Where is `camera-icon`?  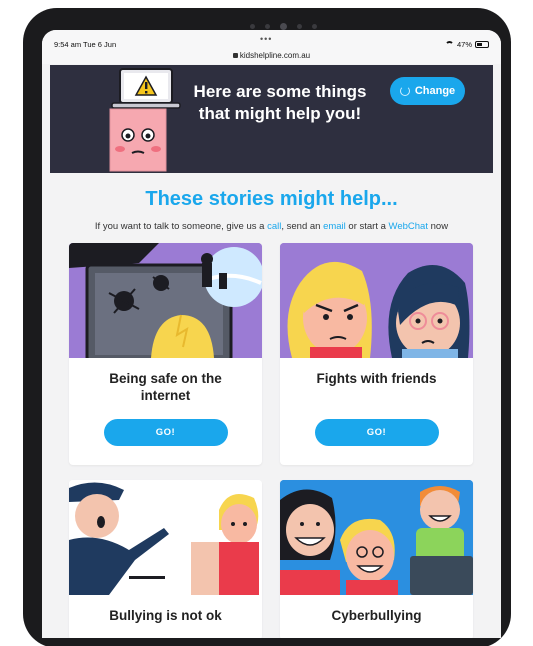 camera-icon is located at coordinates (283, 26).